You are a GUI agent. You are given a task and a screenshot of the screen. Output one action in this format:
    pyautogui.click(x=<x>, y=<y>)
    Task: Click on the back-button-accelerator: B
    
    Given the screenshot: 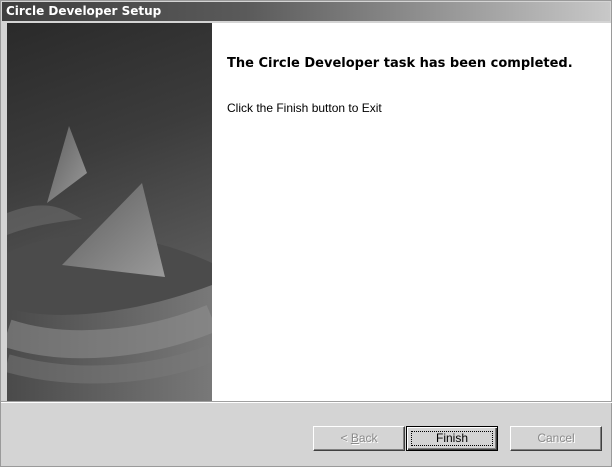 What is the action you would take?
    pyautogui.click(x=354, y=438)
    